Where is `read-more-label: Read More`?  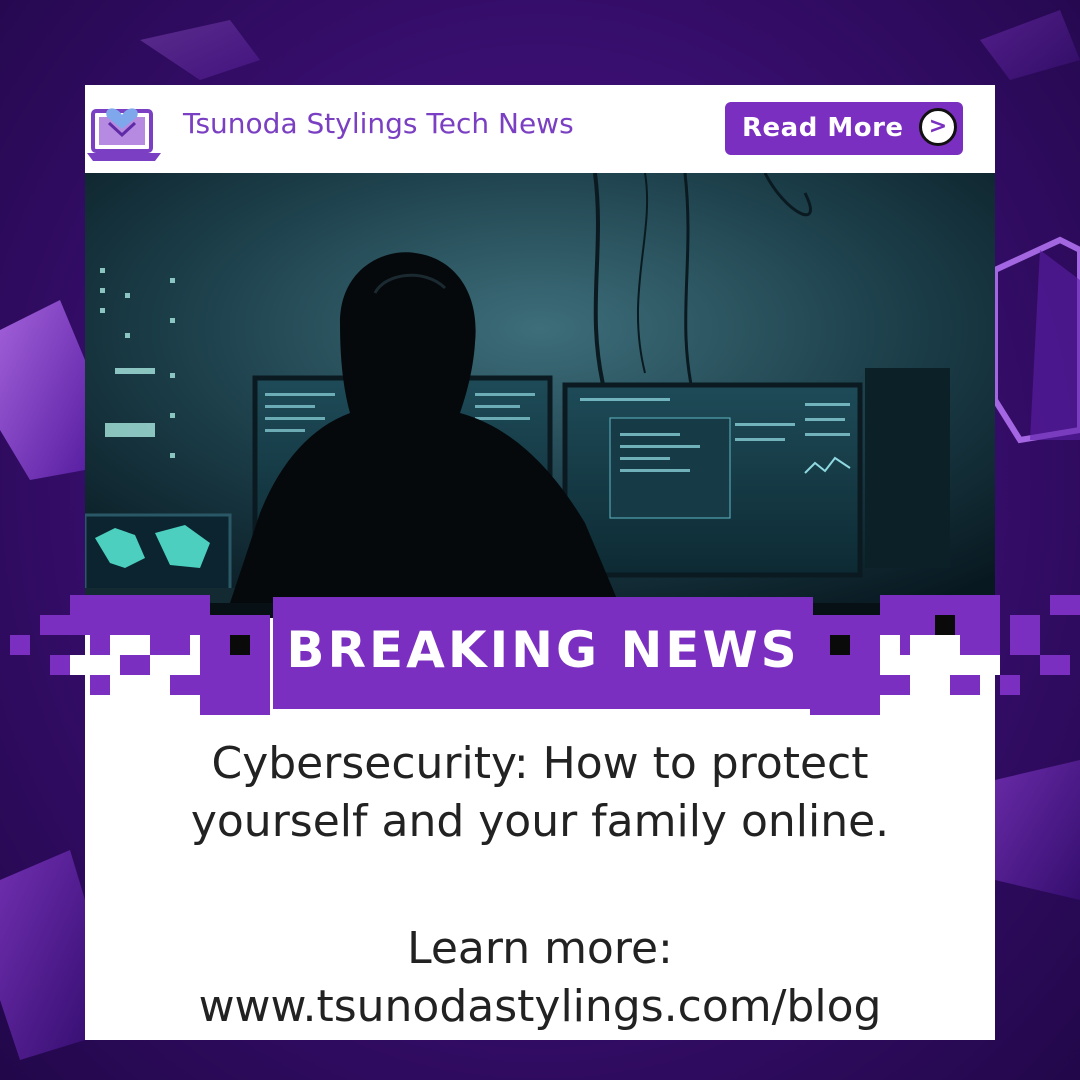 read-more-label: Read More is located at coordinates (823, 128).